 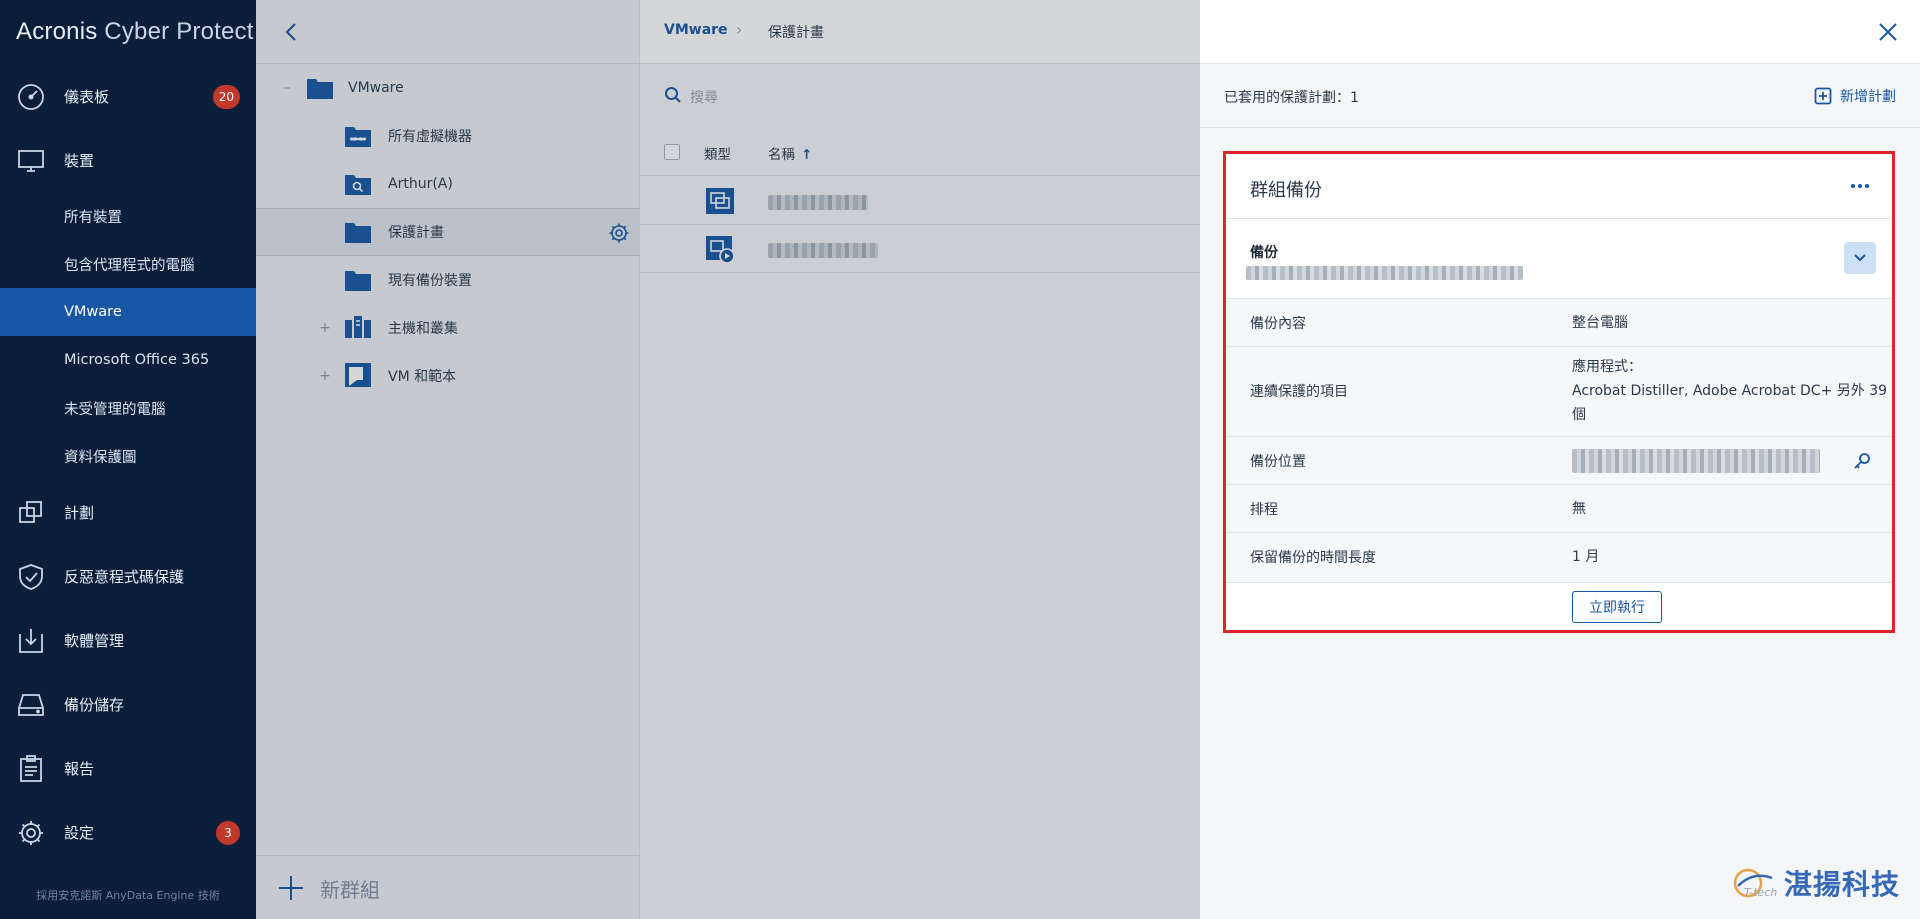 I want to click on nav-software-label: 軟體管理, so click(x=94, y=640).